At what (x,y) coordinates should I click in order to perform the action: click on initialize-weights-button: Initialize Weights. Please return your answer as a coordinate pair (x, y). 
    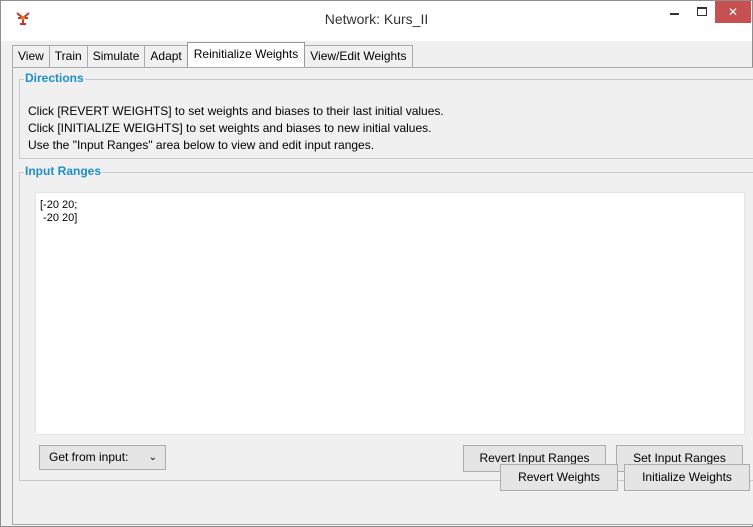
    Looking at the image, I should click on (687, 477).